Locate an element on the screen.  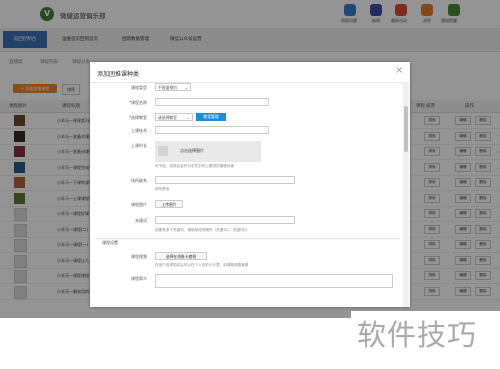
keyword-input is located at coordinates (225, 220).